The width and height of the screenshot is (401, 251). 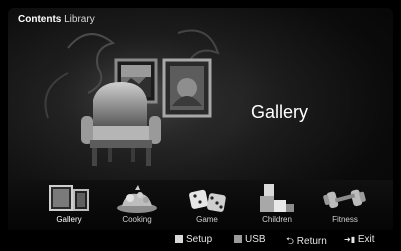 I want to click on setup-label: Setup, so click(x=199, y=239).